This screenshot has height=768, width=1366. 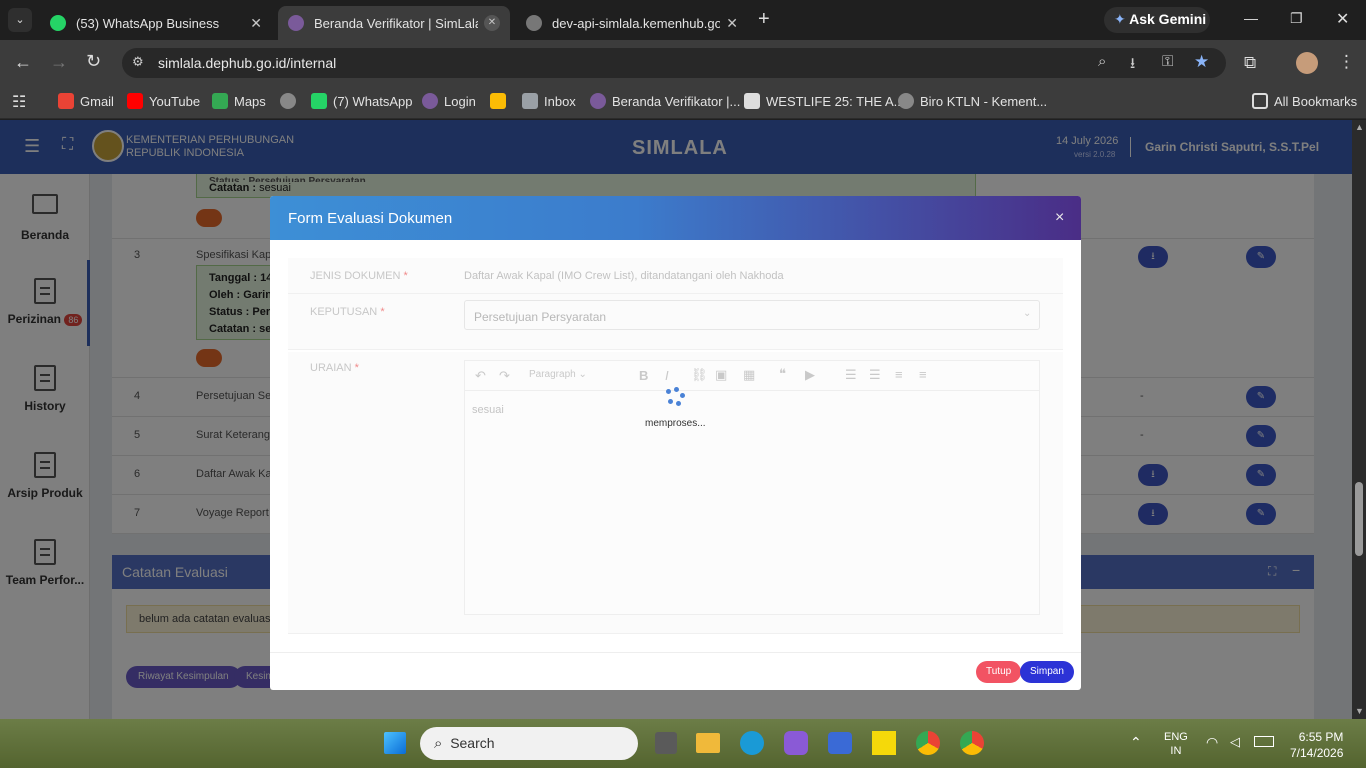 What do you see at coordinates (782, 374) in the screenshot?
I see `blockquote-icon: ❝` at bounding box center [782, 374].